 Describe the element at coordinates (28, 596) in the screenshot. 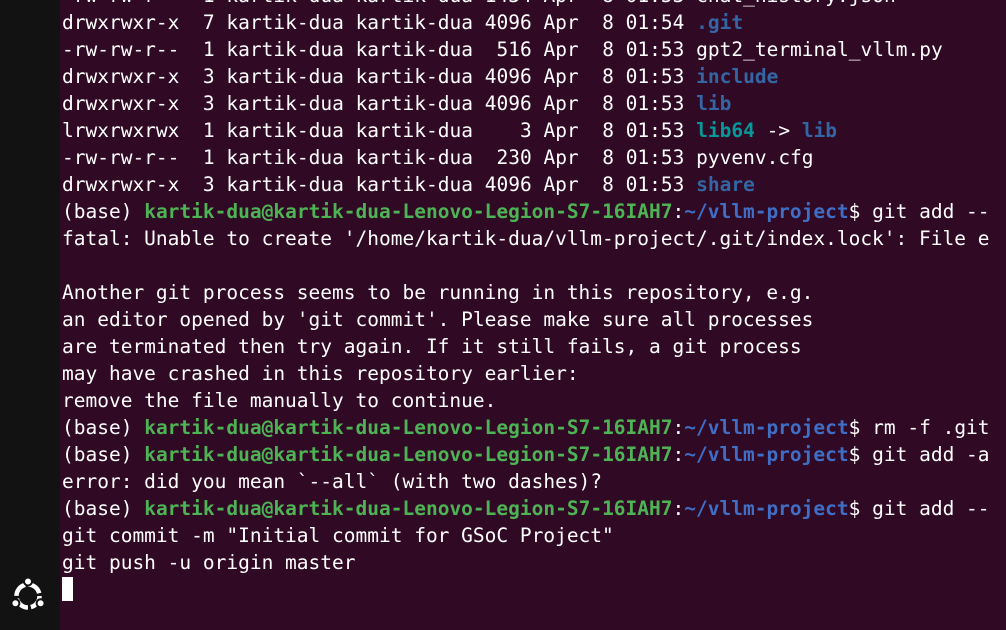

I see `ubuntu-logo-icon` at that location.